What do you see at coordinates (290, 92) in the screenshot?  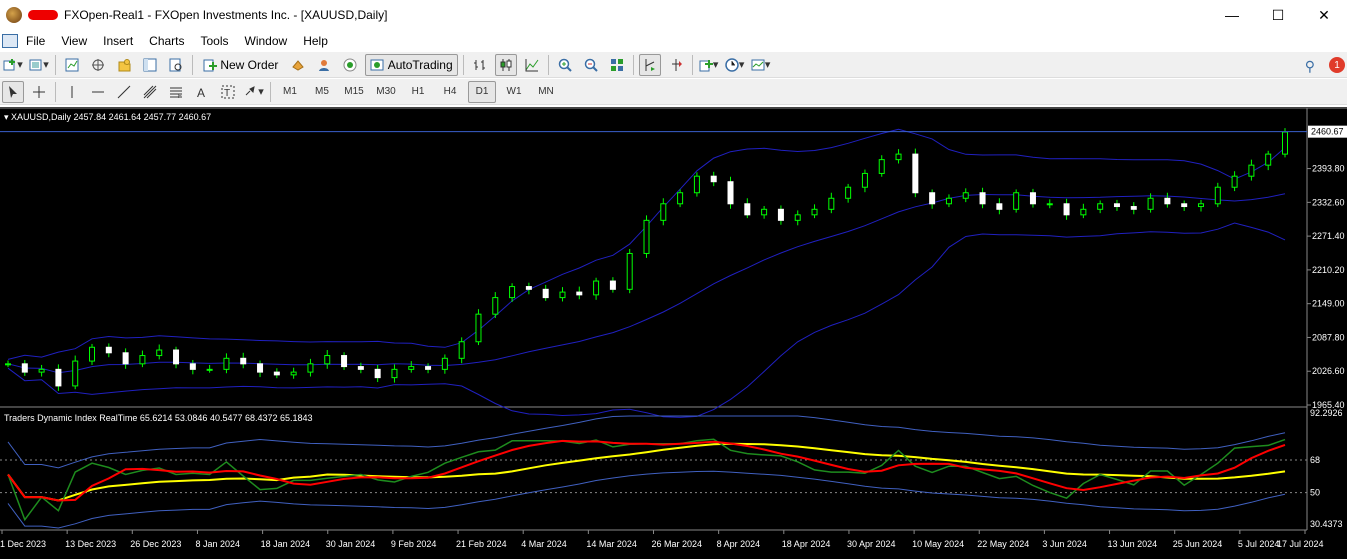 I see `timeframe-m1: M1` at bounding box center [290, 92].